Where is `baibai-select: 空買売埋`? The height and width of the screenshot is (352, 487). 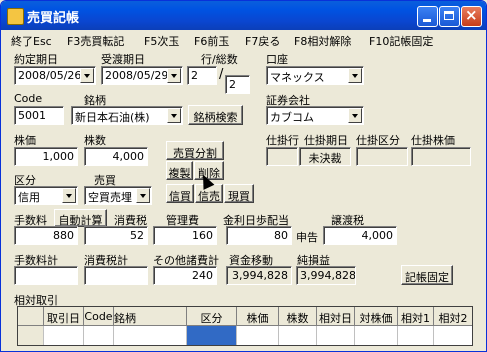
baibai-select: 空買売埋 is located at coordinates (118, 195).